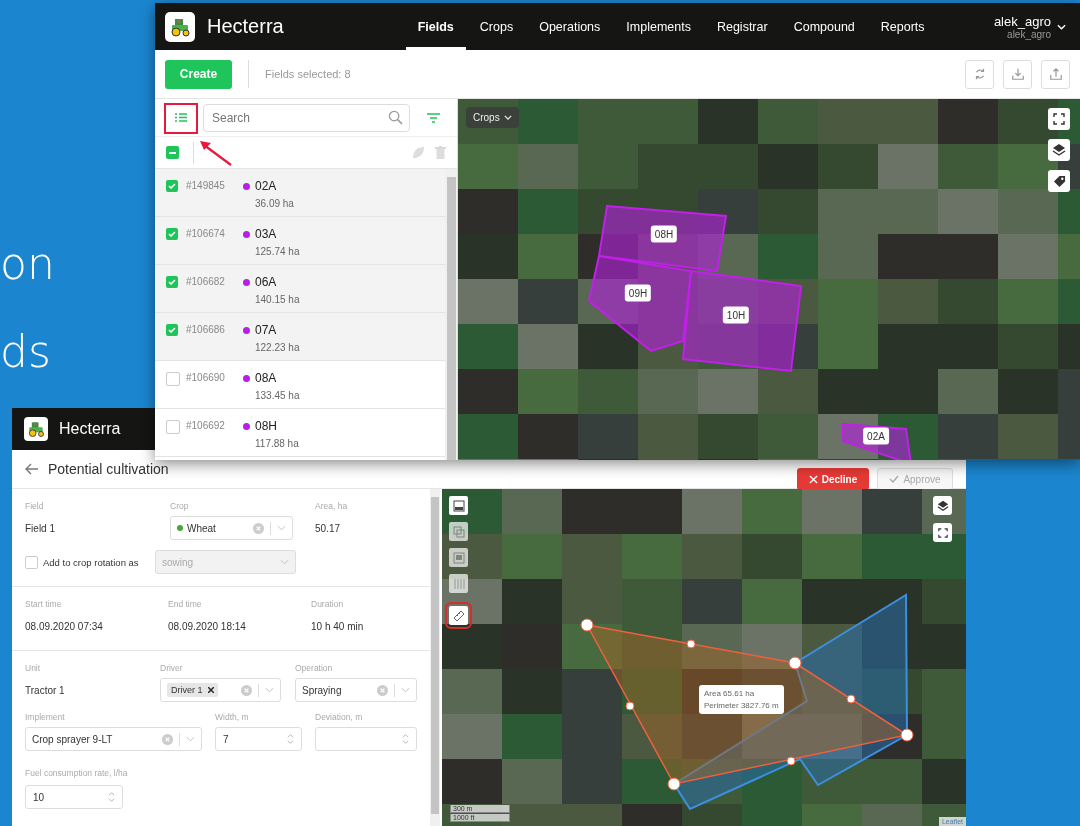  What do you see at coordinates (300, 241) in the screenshot?
I see `field-list-item: #106674 03A 125.74 ha` at bounding box center [300, 241].